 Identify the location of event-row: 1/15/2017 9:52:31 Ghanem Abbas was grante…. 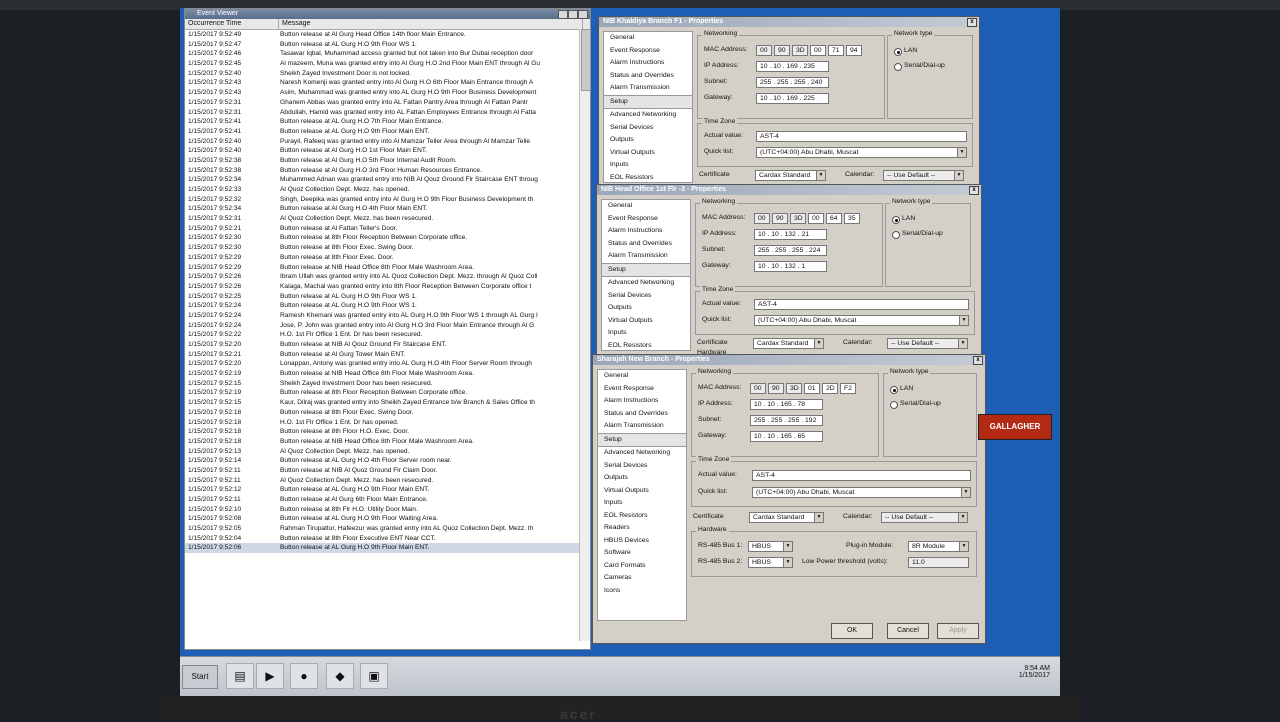
(387, 103).